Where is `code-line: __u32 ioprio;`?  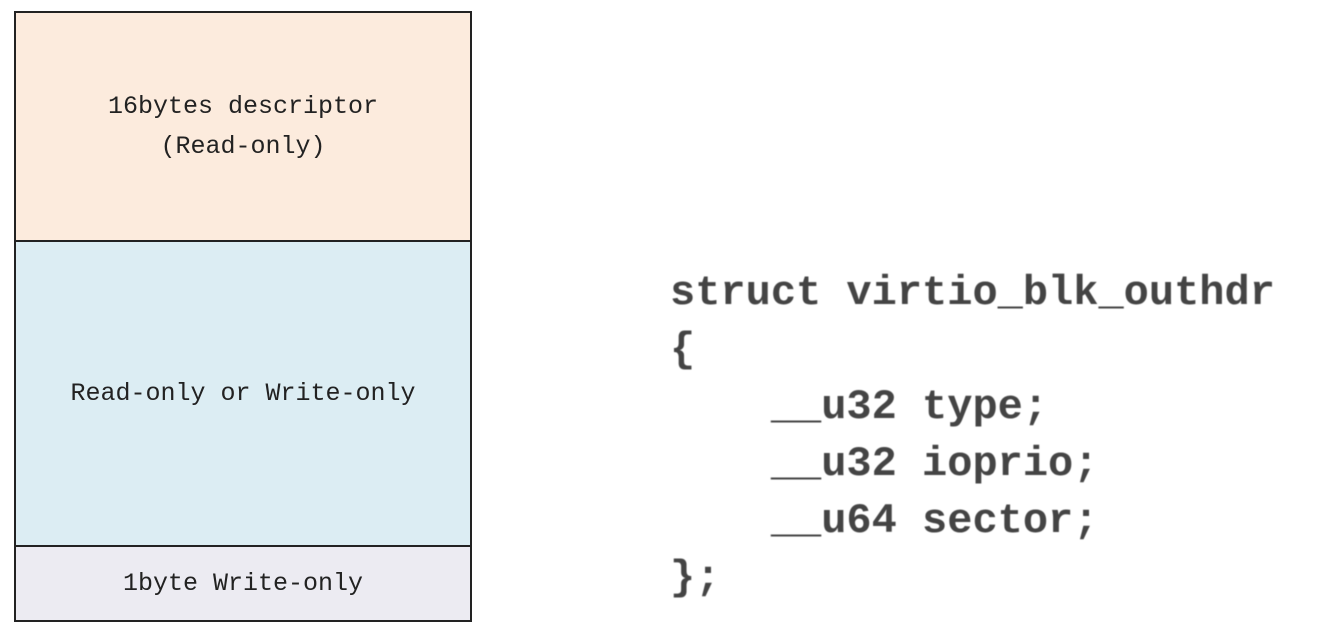
code-line: __u32 ioprio; is located at coordinates (884, 464).